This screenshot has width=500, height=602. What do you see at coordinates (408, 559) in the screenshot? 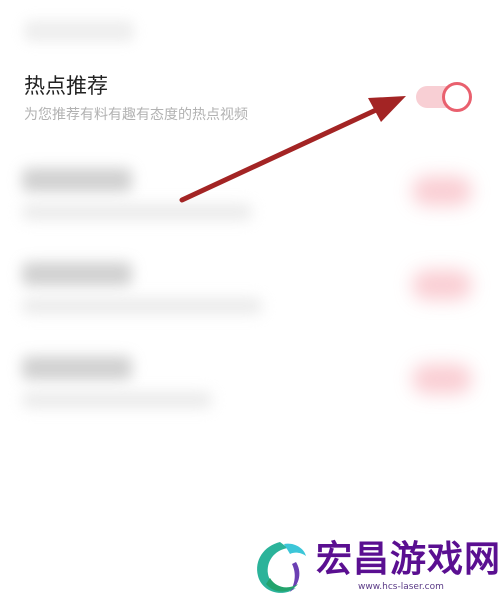
I see `watermark-name: 宏昌游戏网` at bounding box center [408, 559].